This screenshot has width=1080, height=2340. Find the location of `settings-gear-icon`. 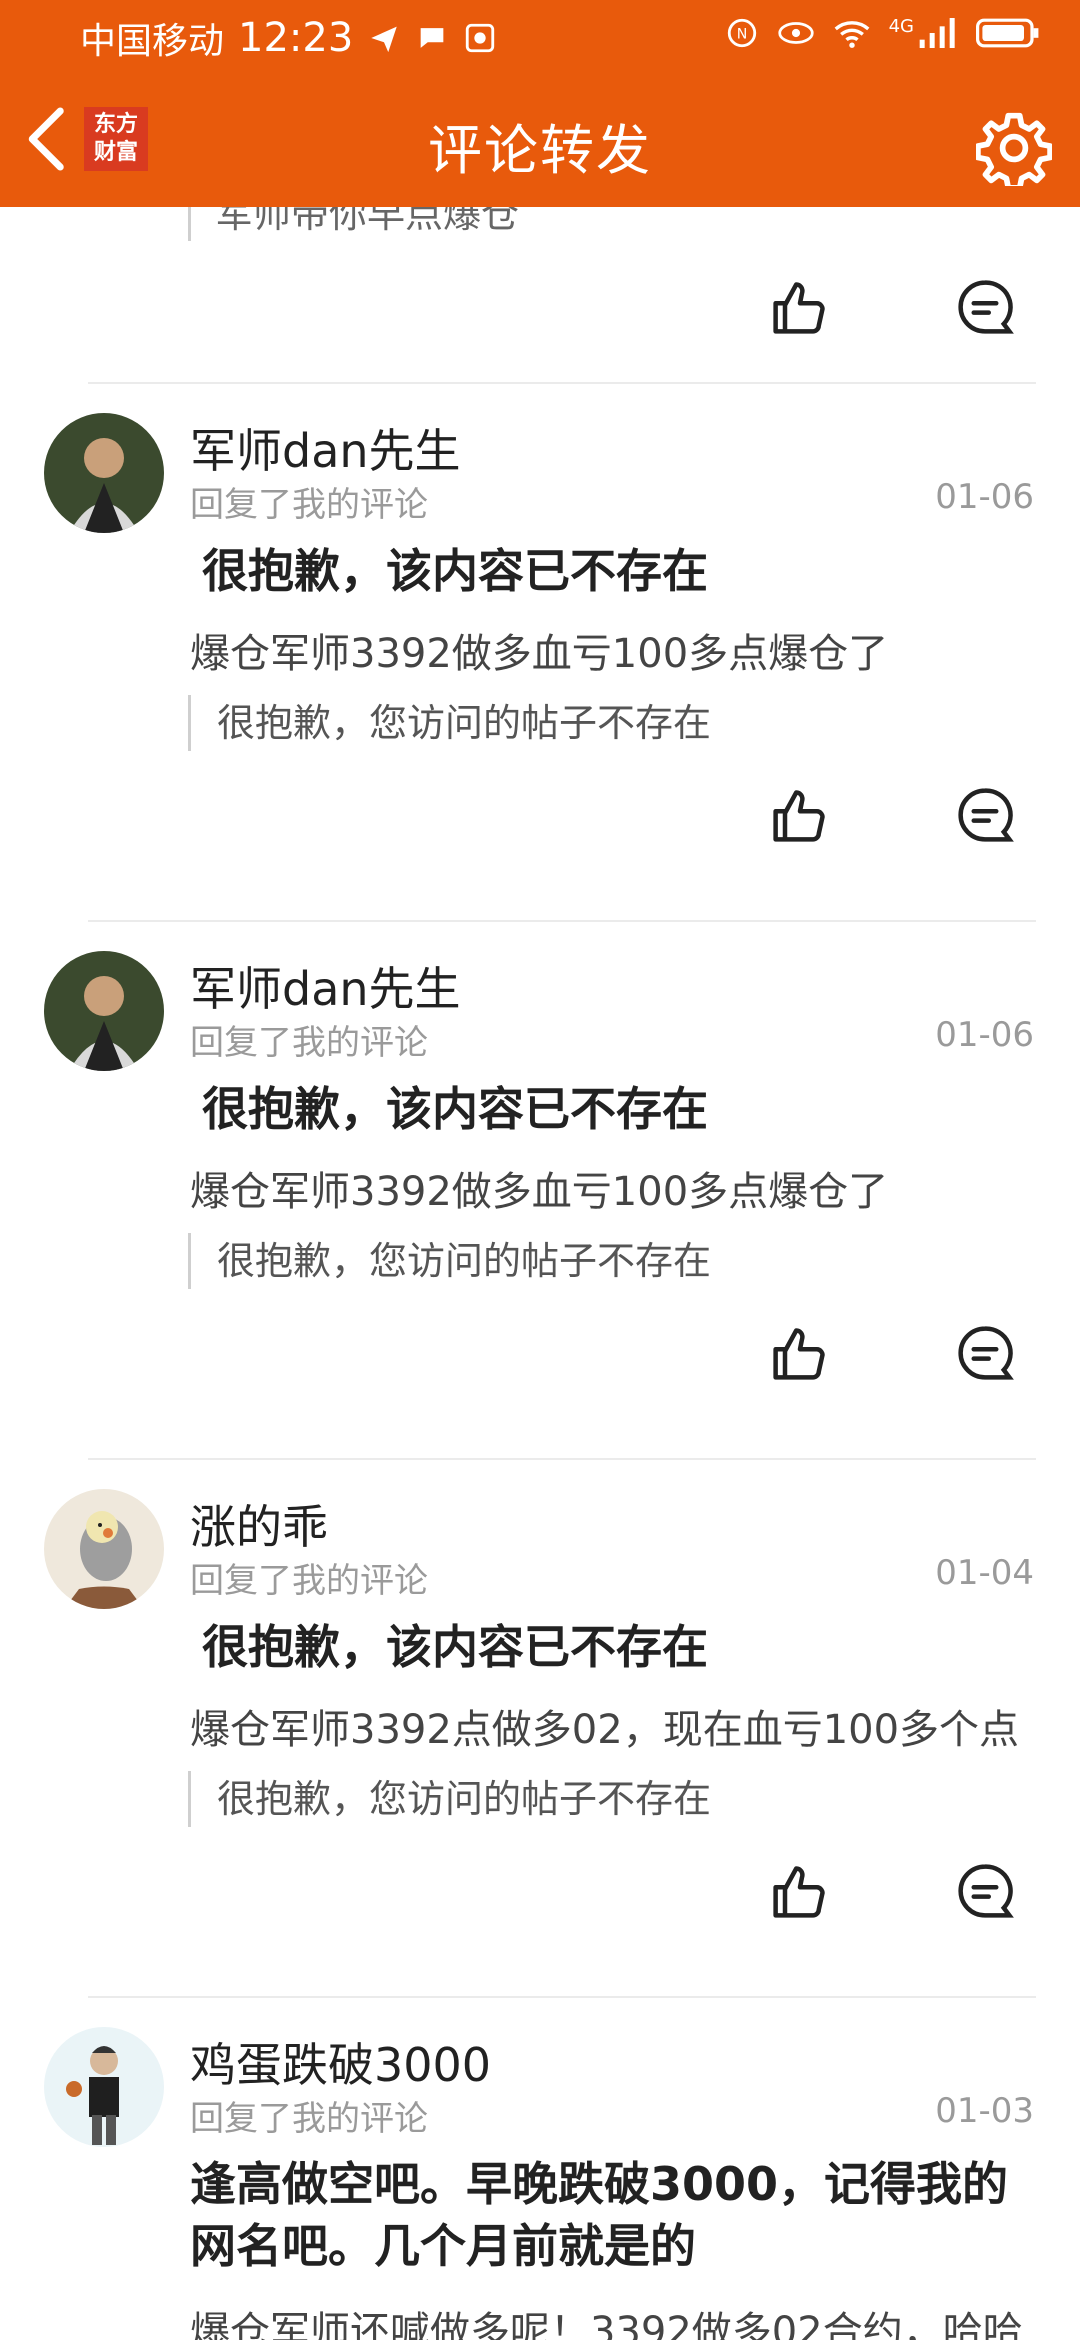

settings-gear-icon is located at coordinates (1014, 148).